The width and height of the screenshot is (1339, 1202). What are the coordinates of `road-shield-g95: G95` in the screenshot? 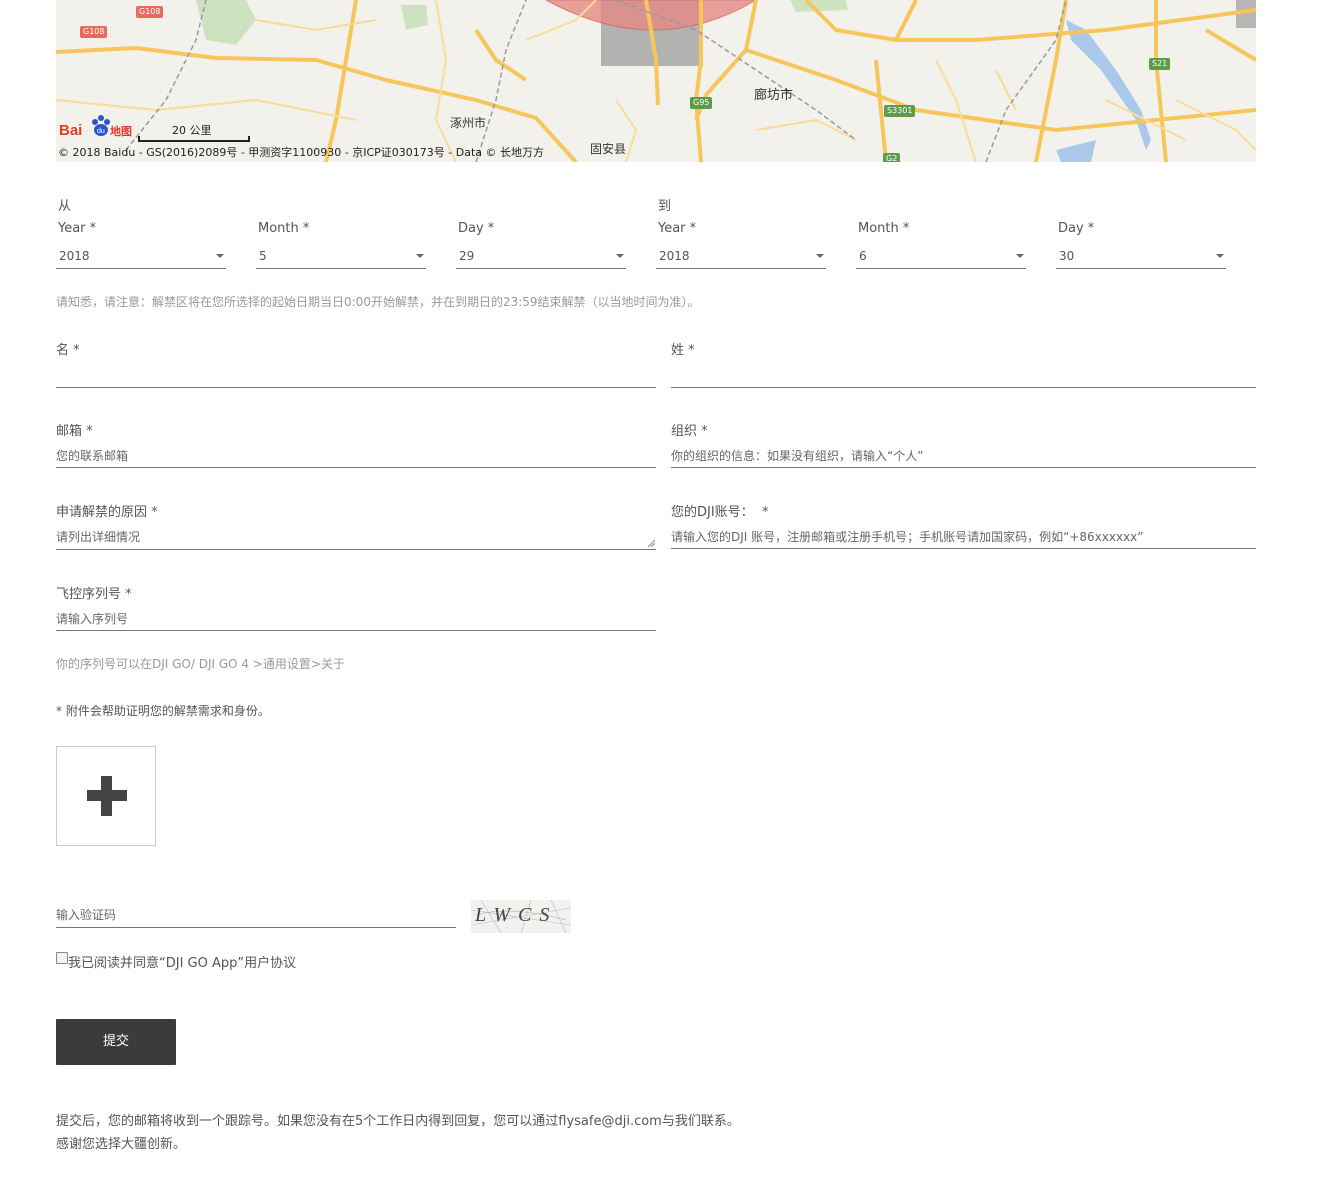 It's located at (701, 103).